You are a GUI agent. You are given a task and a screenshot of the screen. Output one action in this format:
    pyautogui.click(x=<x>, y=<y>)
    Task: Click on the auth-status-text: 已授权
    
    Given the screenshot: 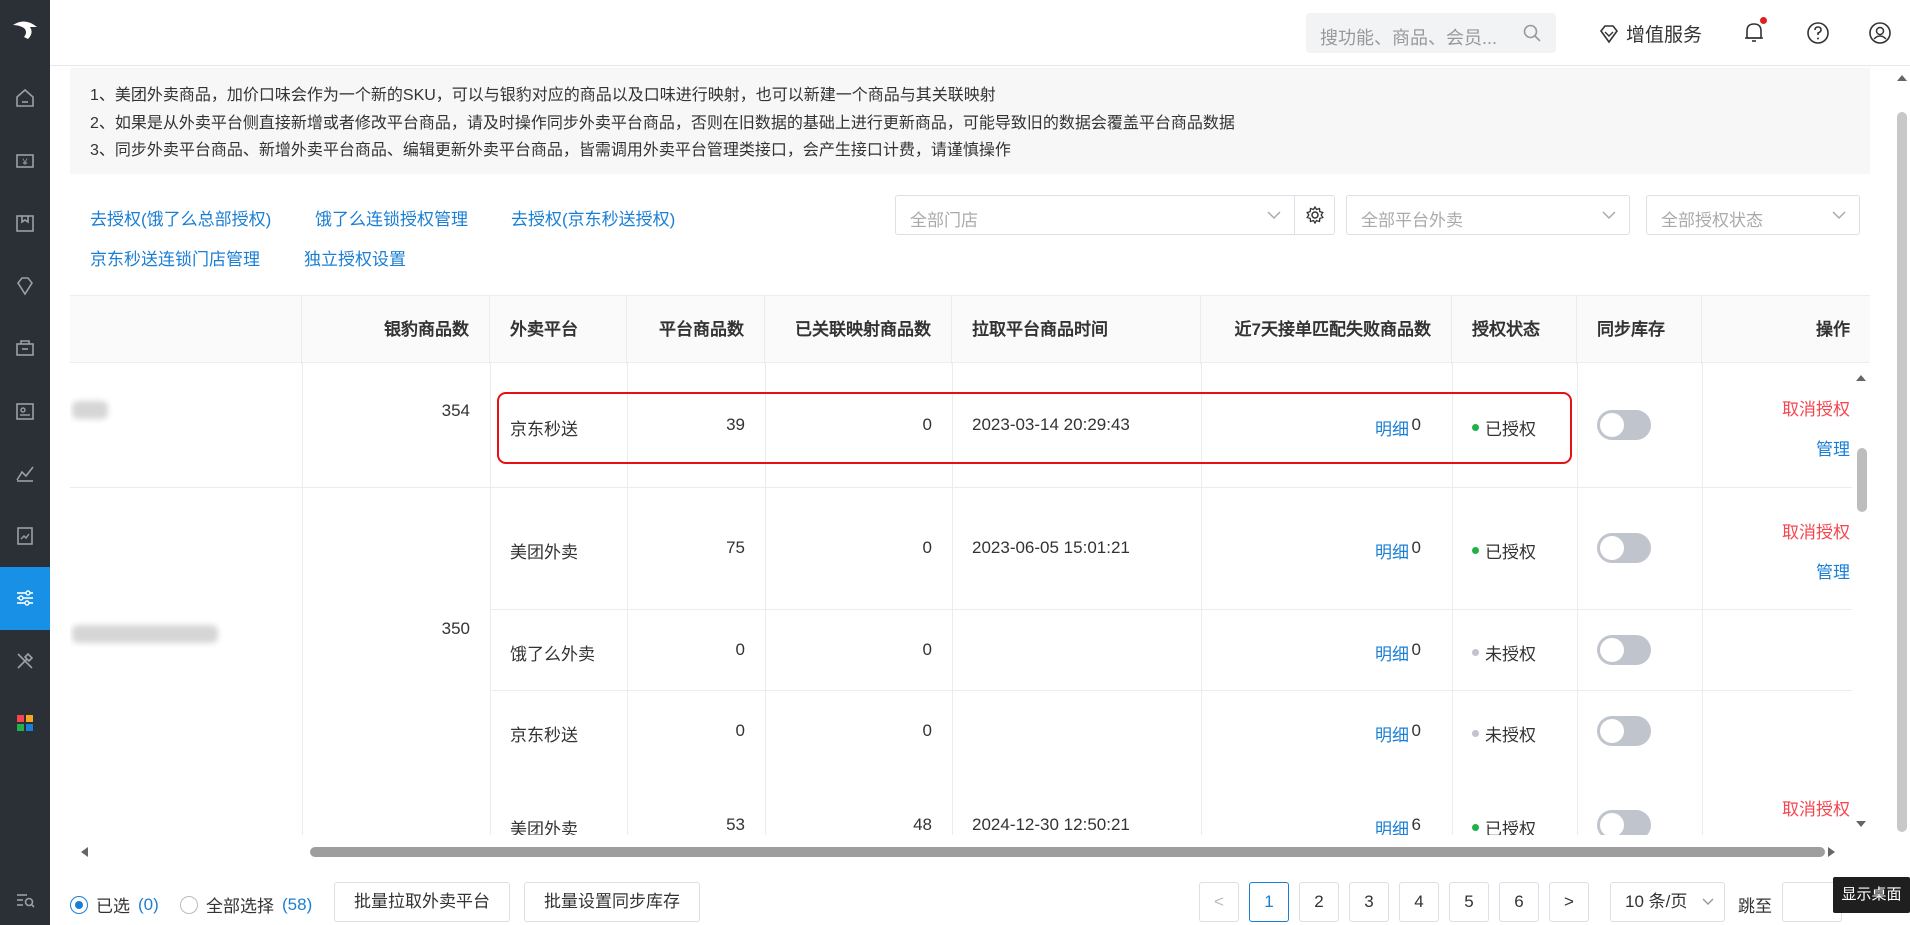 What is the action you would take?
    pyautogui.click(x=1510, y=827)
    